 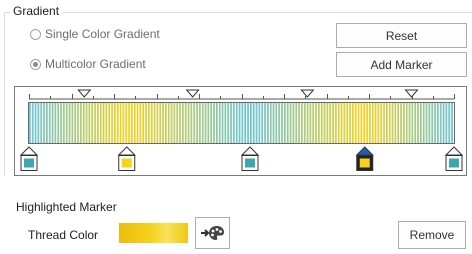 What do you see at coordinates (35, 34) in the screenshot?
I see `single-color-radio-icon` at bounding box center [35, 34].